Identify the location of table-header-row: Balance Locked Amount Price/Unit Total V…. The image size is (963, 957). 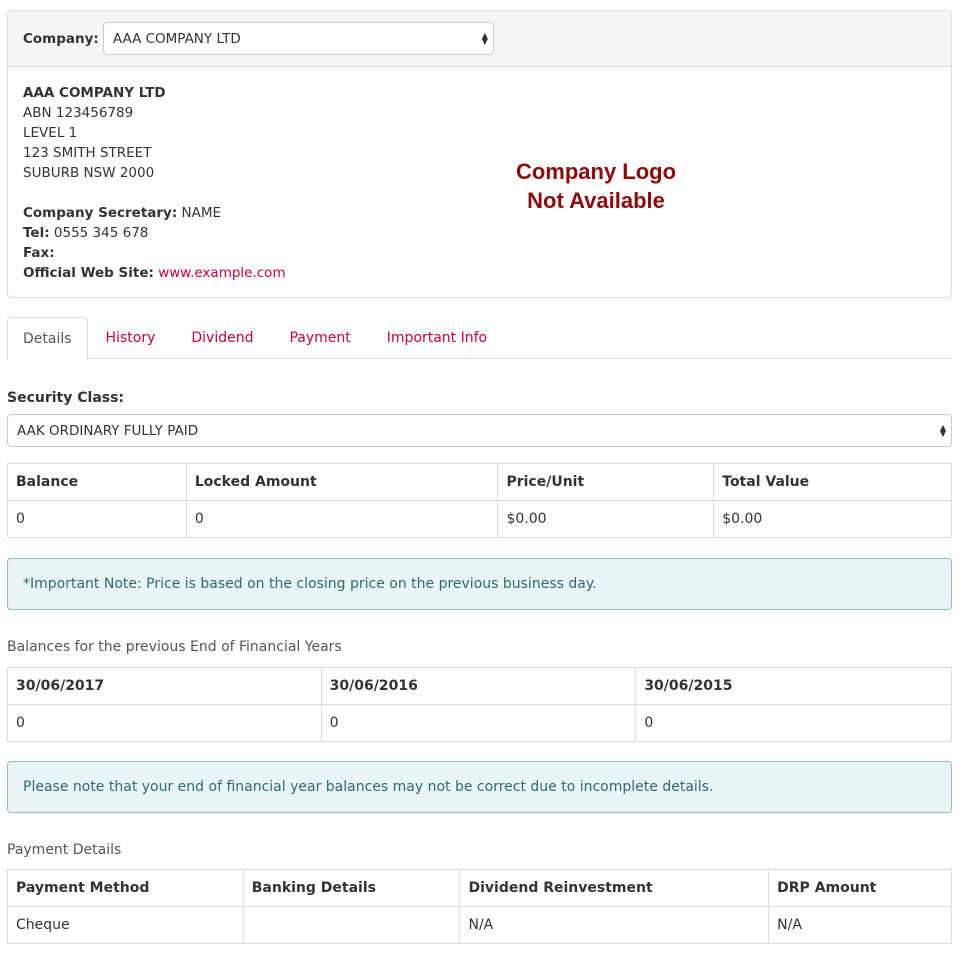
(479, 482).